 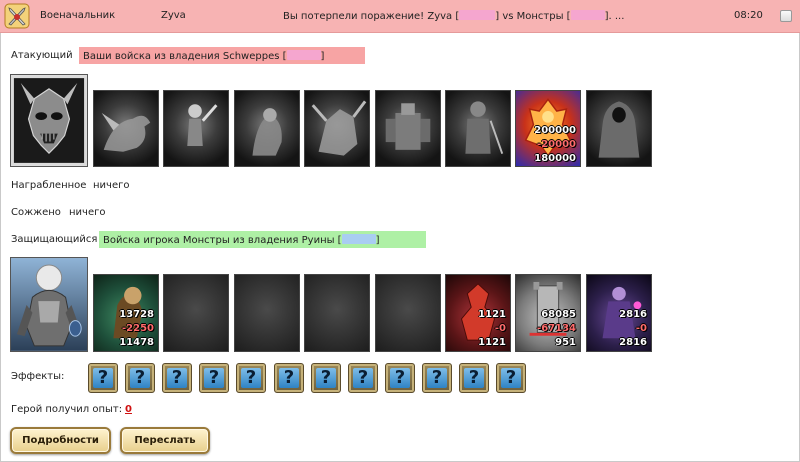 I want to click on effects-label: Эффекты:, so click(x=38, y=376).